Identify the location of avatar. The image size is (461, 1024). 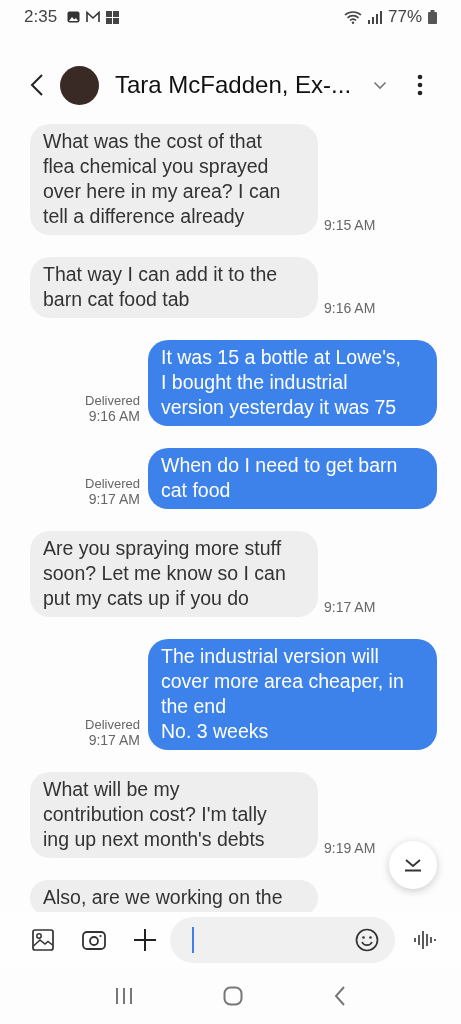
(79, 85).